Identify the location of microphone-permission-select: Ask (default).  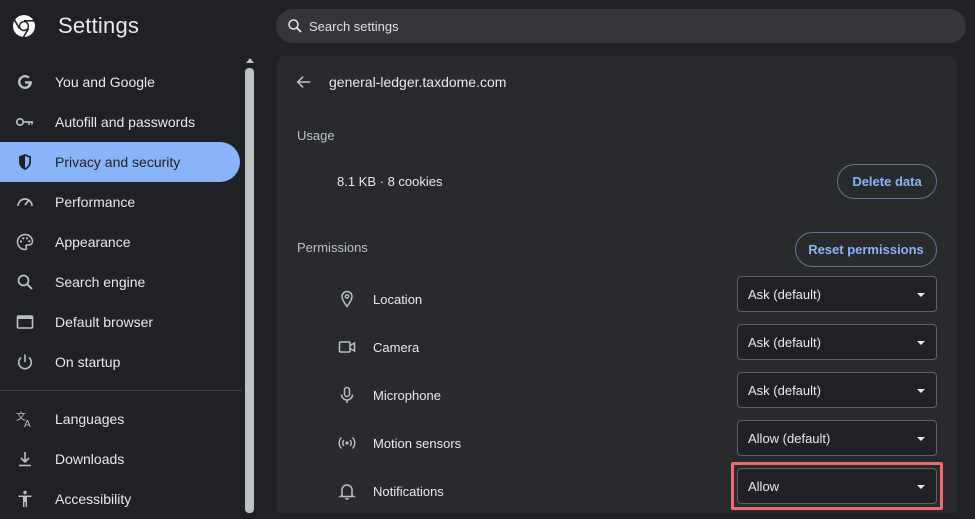
(837, 390).